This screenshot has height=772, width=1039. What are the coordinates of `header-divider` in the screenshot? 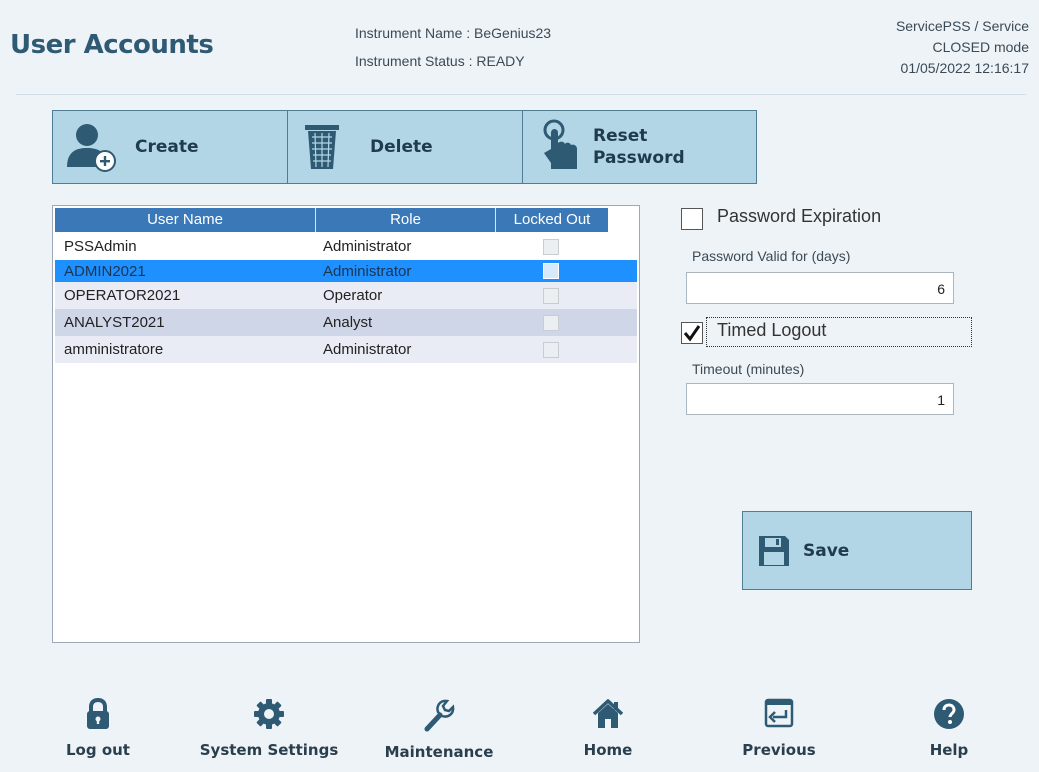 It's located at (521, 94).